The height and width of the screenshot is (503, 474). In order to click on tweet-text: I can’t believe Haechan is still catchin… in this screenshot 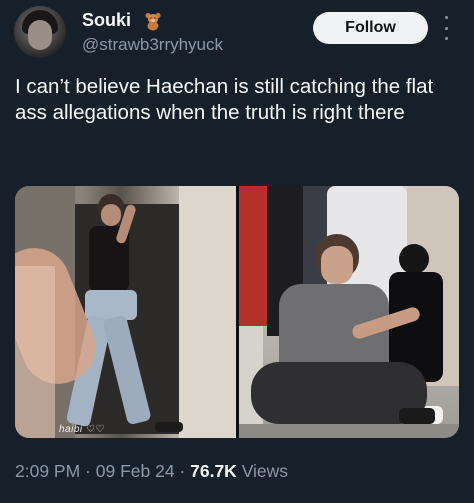, I will do `click(224, 99)`.